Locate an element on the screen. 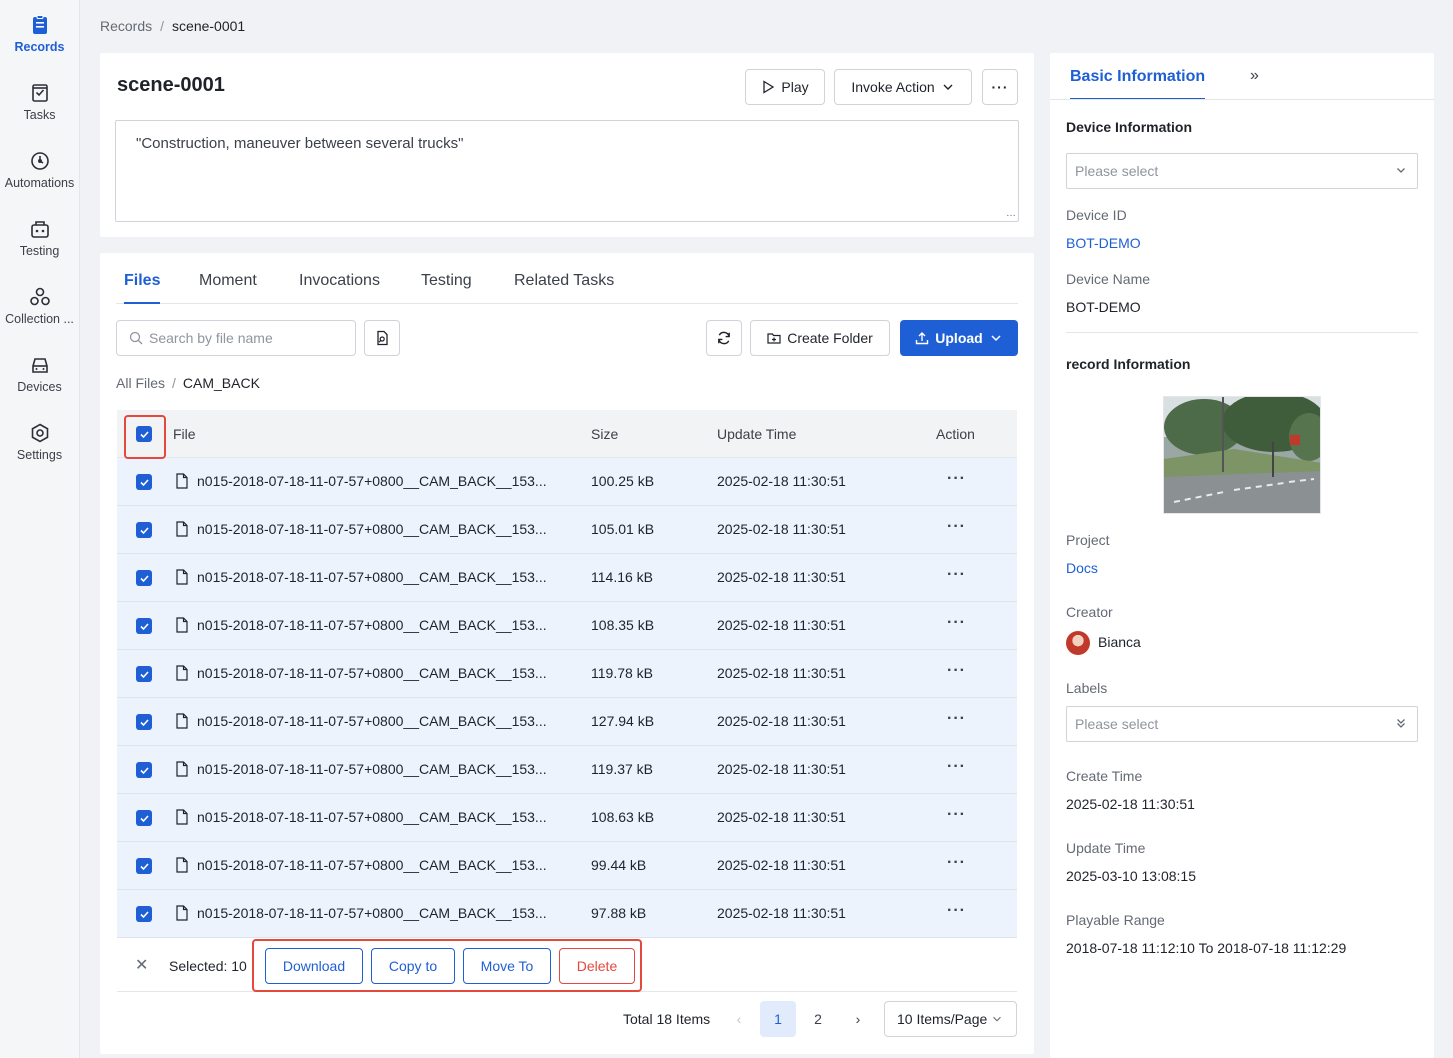 The width and height of the screenshot is (1453, 1058). file-size: 97.88 kB is located at coordinates (619, 913).